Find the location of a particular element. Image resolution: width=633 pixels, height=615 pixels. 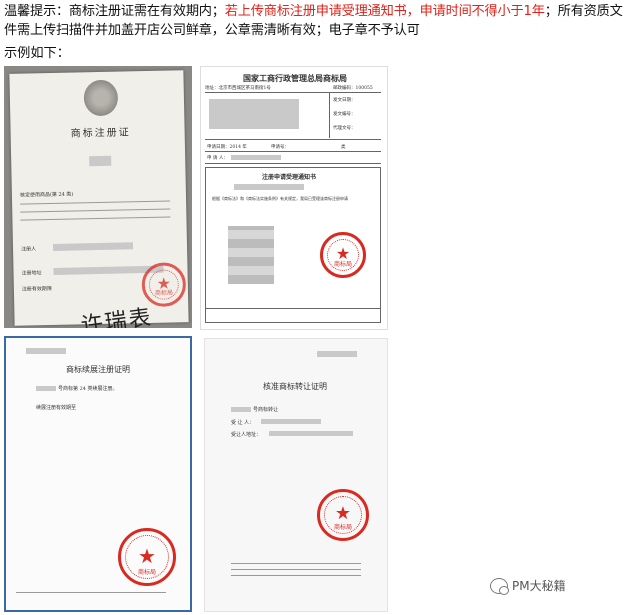

redacted-trademark-image is located at coordinates (251, 255).